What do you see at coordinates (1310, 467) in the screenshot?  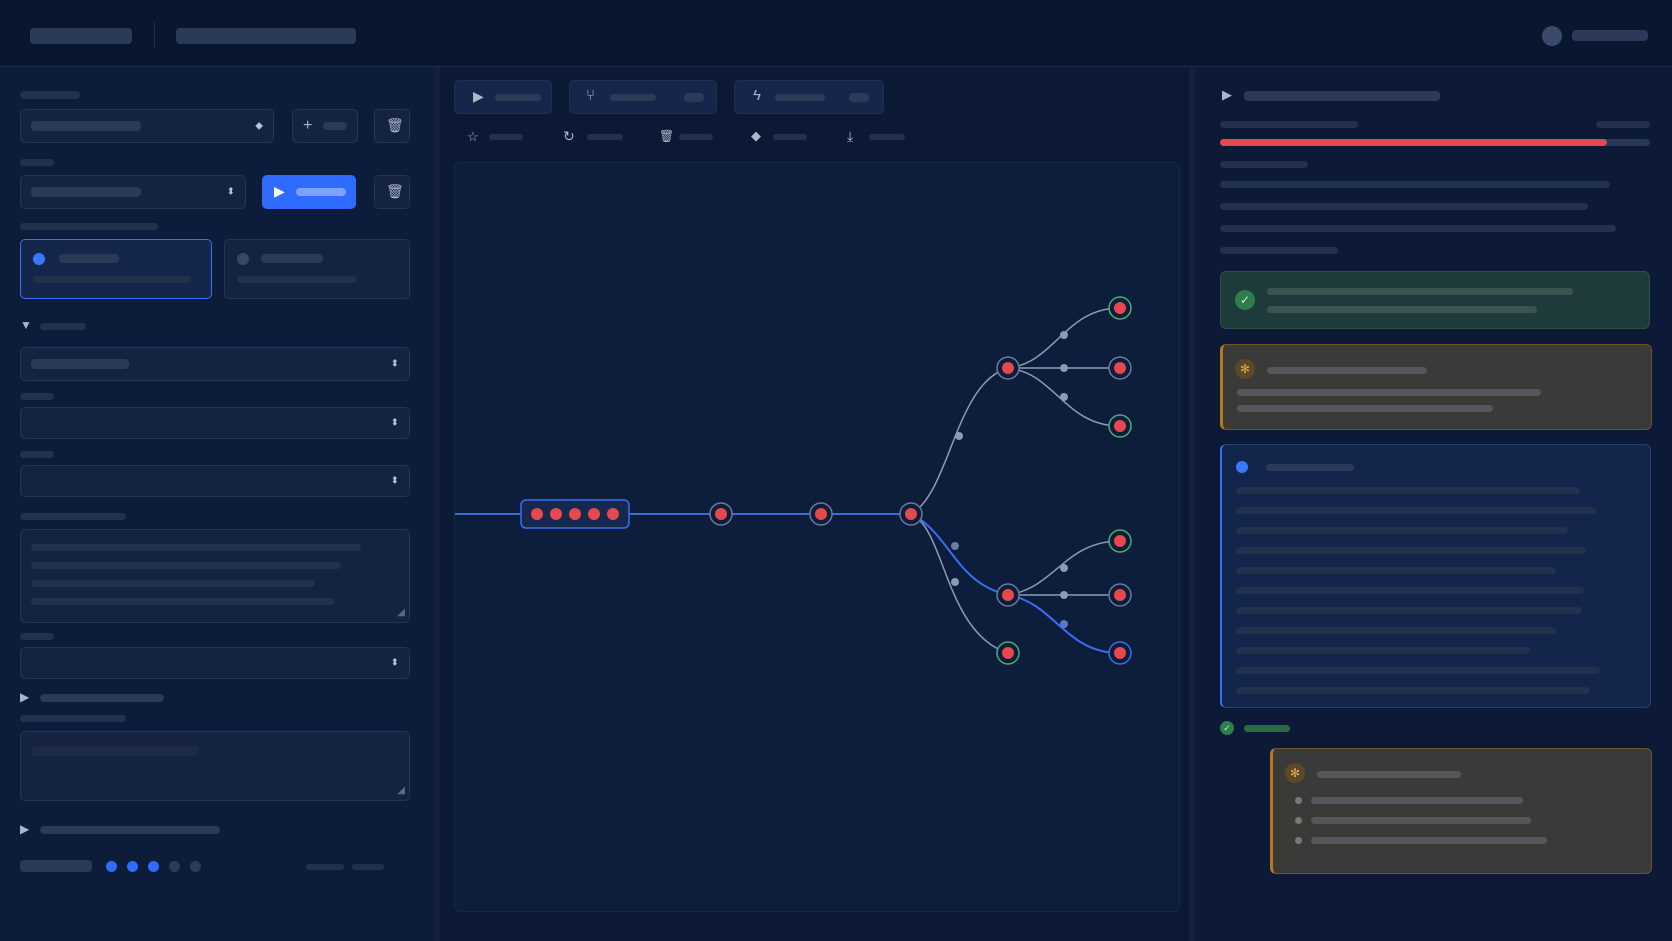 I see `info-title` at bounding box center [1310, 467].